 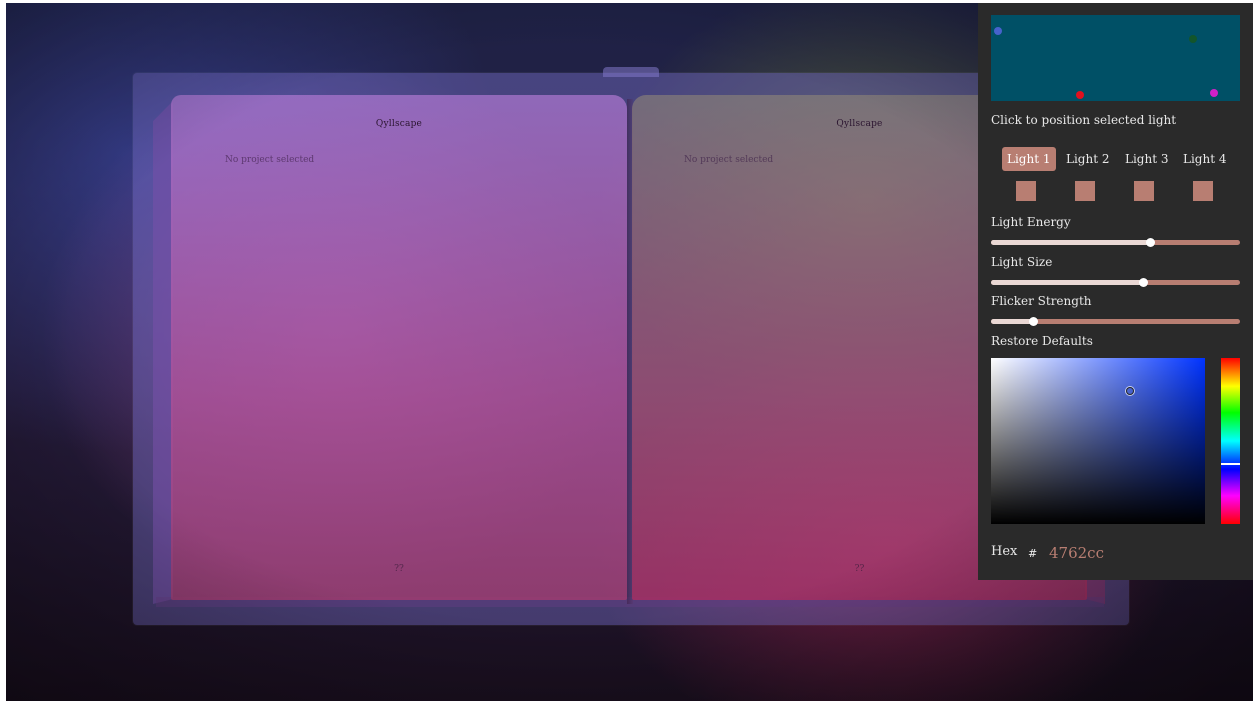 I want to click on tab-light-3: Light 3, so click(x=1147, y=159).